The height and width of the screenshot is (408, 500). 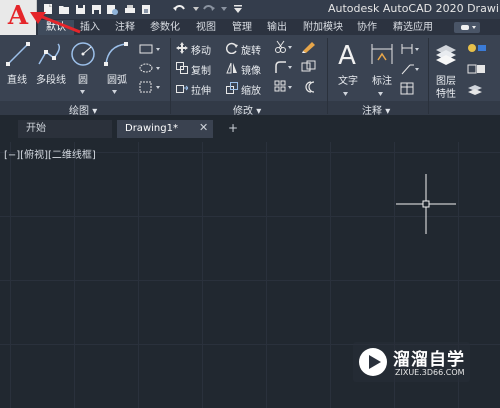 I want to click on tab-view: 视图, so click(x=206, y=27).